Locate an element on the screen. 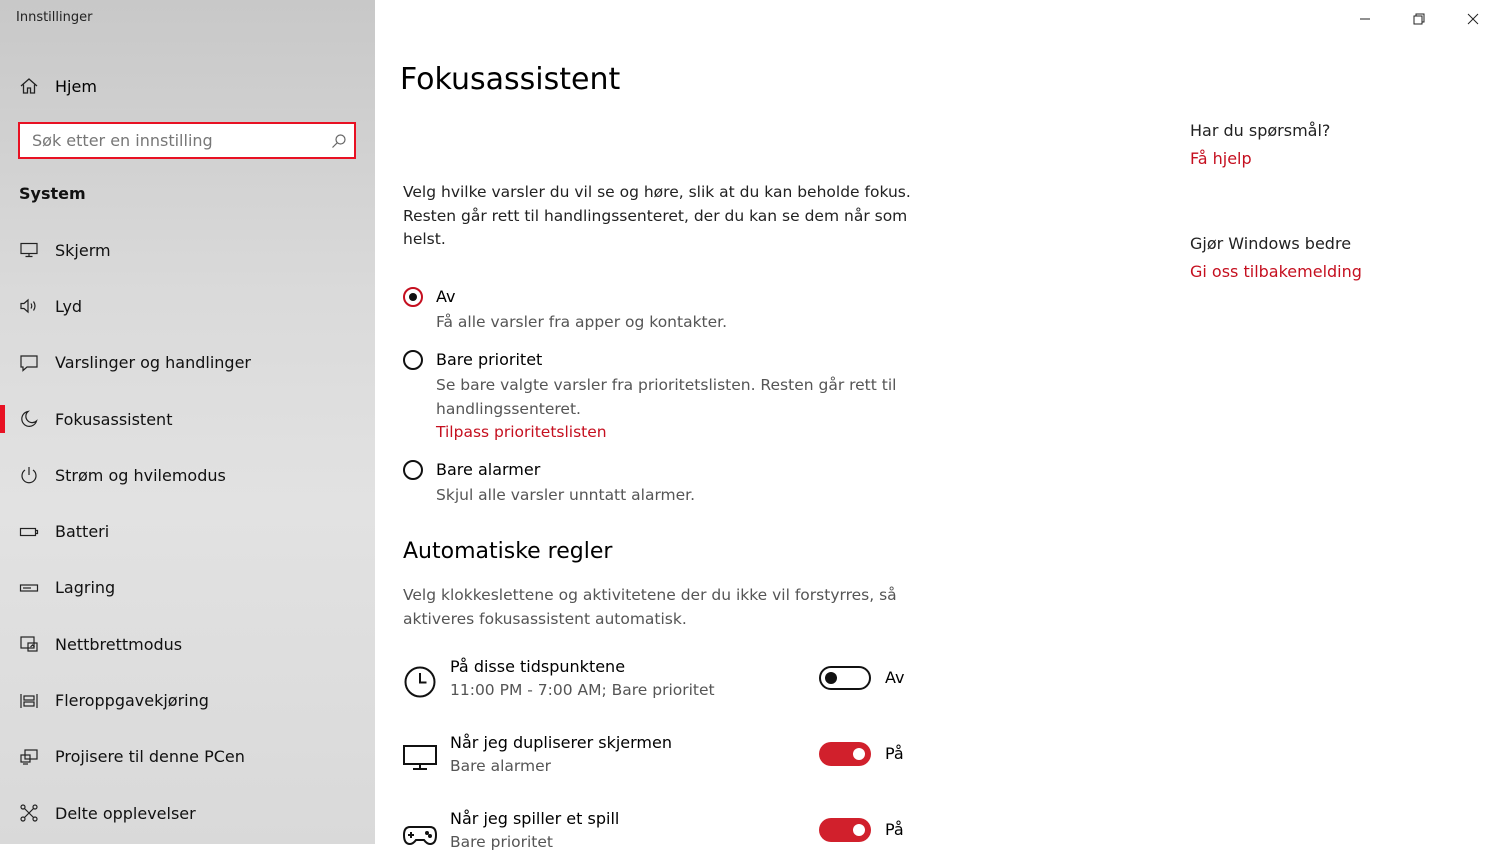  sidebar-item-strom: Strøm og hvilemodus is located at coordinates (187, 475).